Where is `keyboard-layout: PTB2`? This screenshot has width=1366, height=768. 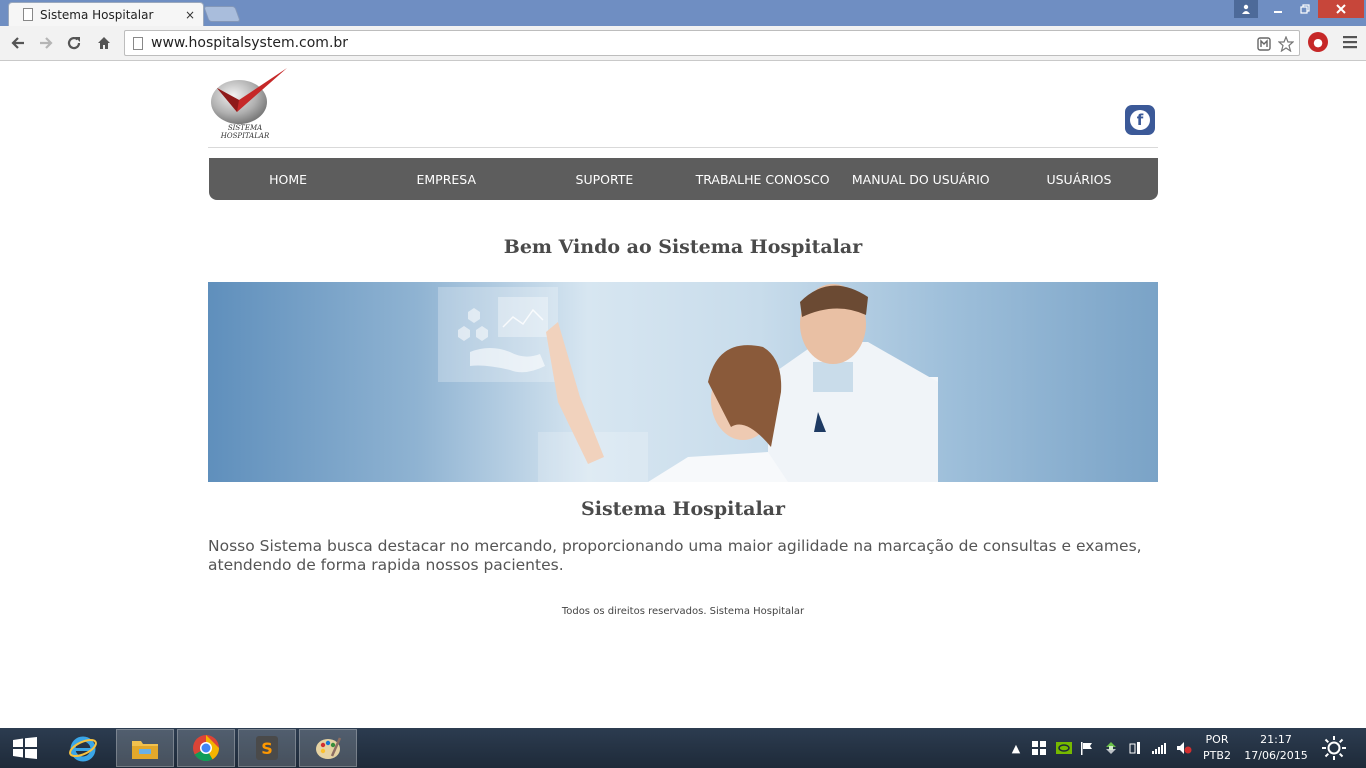
keyboard-layout: PTB2 is located at coordinates (1217, 755).